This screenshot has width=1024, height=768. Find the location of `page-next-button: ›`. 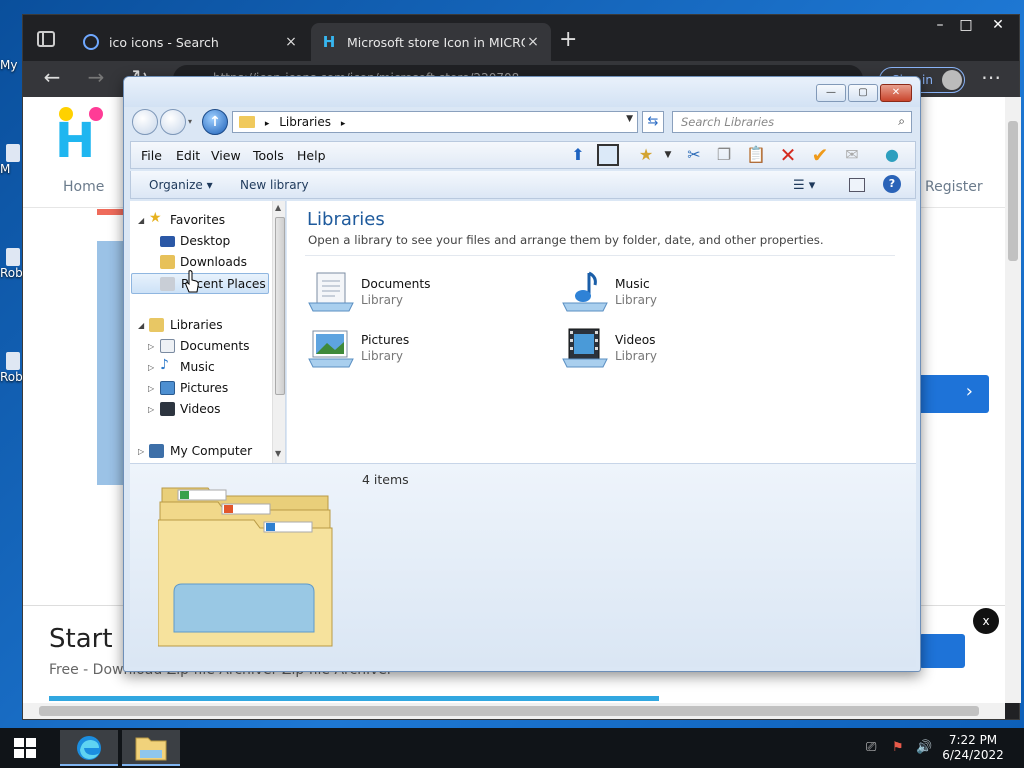

page-next-button: › is located at coordinates (951, 394).